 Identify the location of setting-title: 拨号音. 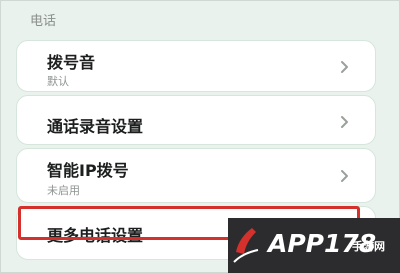
(71, 62).